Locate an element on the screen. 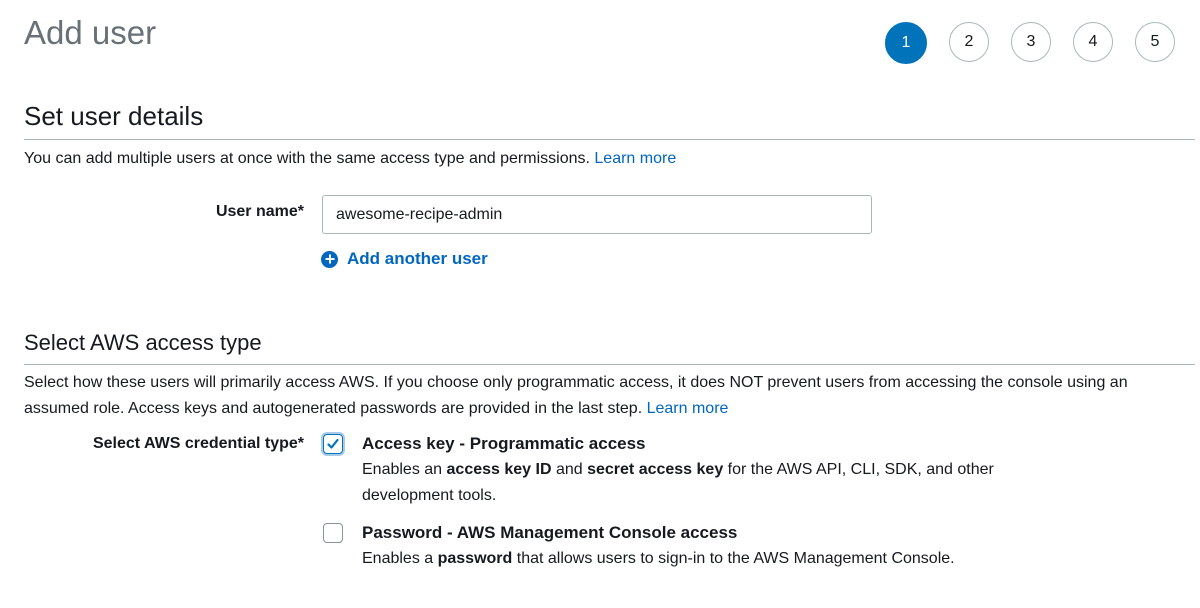 The height and width of the screenshot is (608, 1200). desc-text: and is located at coordinates (569, 469).